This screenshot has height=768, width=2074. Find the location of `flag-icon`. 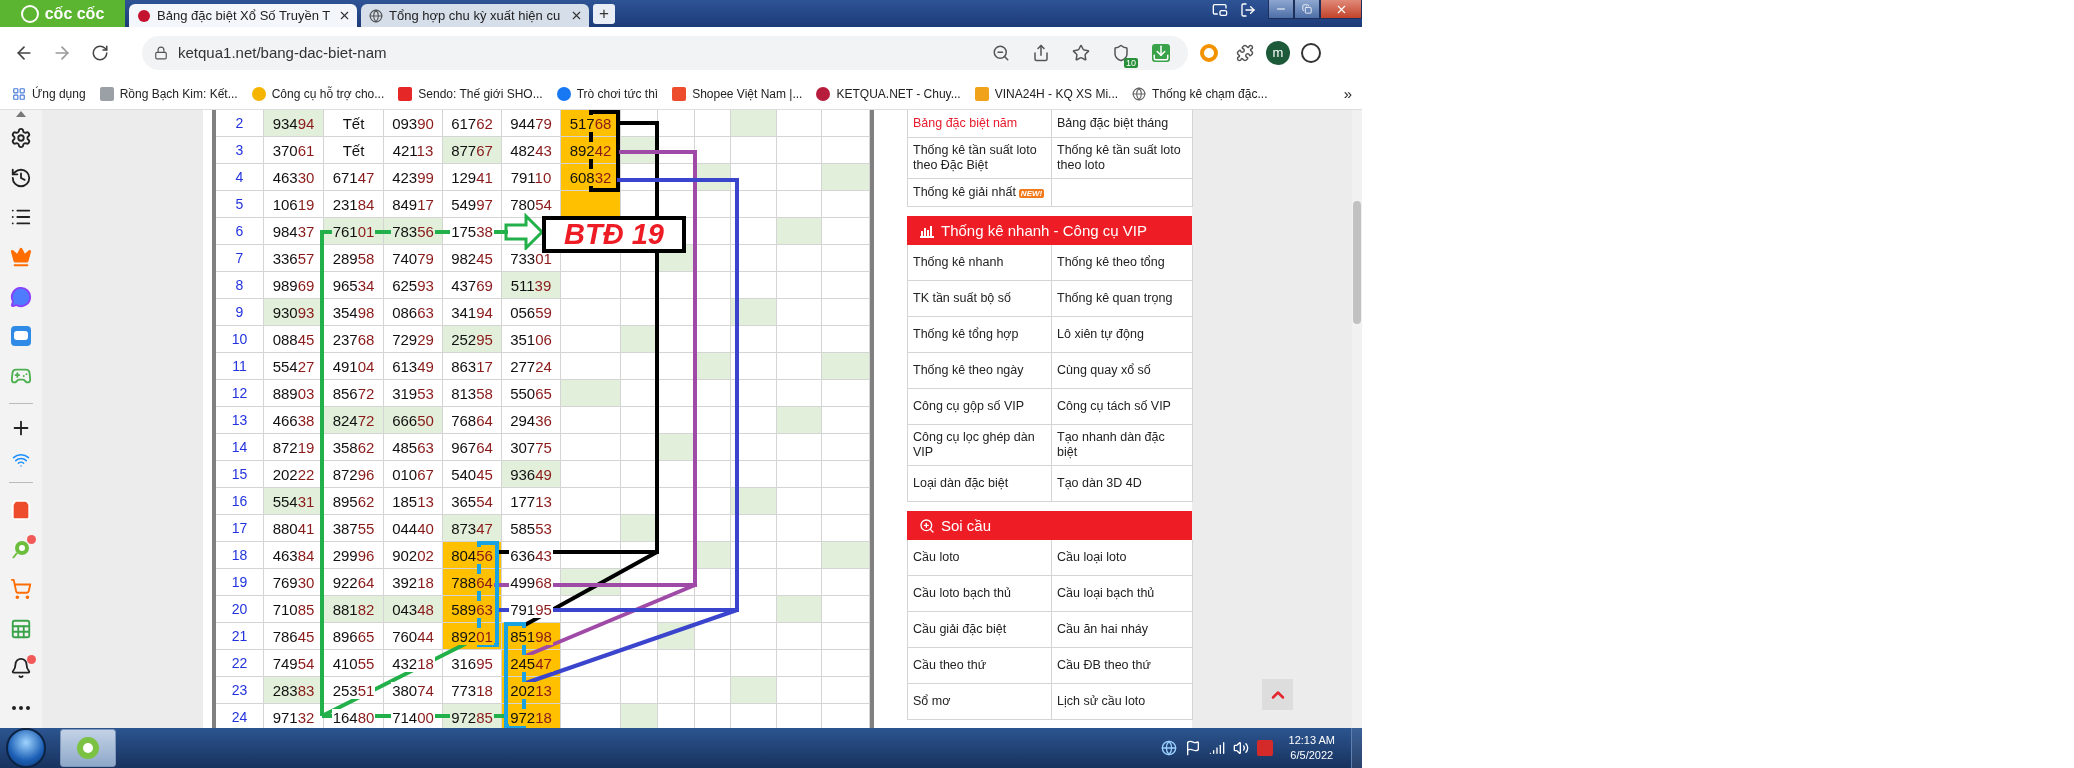

flag-icon is located at coordinates (1192, 748).